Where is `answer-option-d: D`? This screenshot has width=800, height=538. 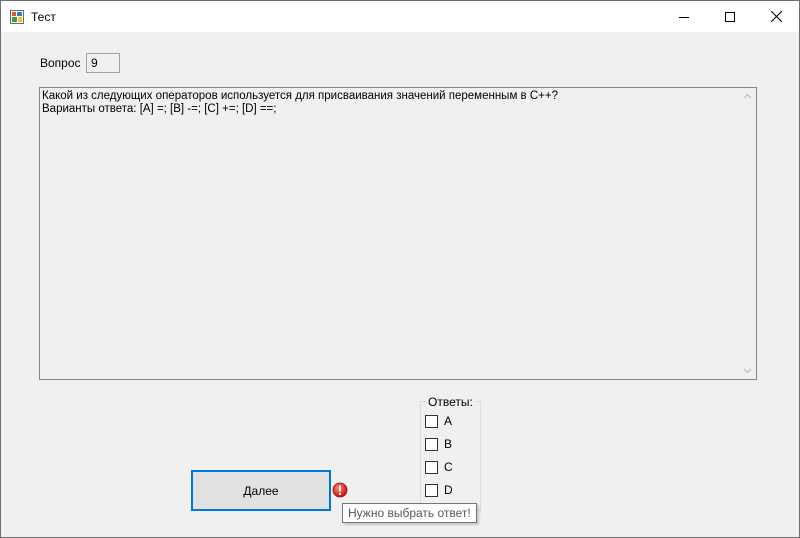 answer-option-d: D is located at coordinates (439, 490).